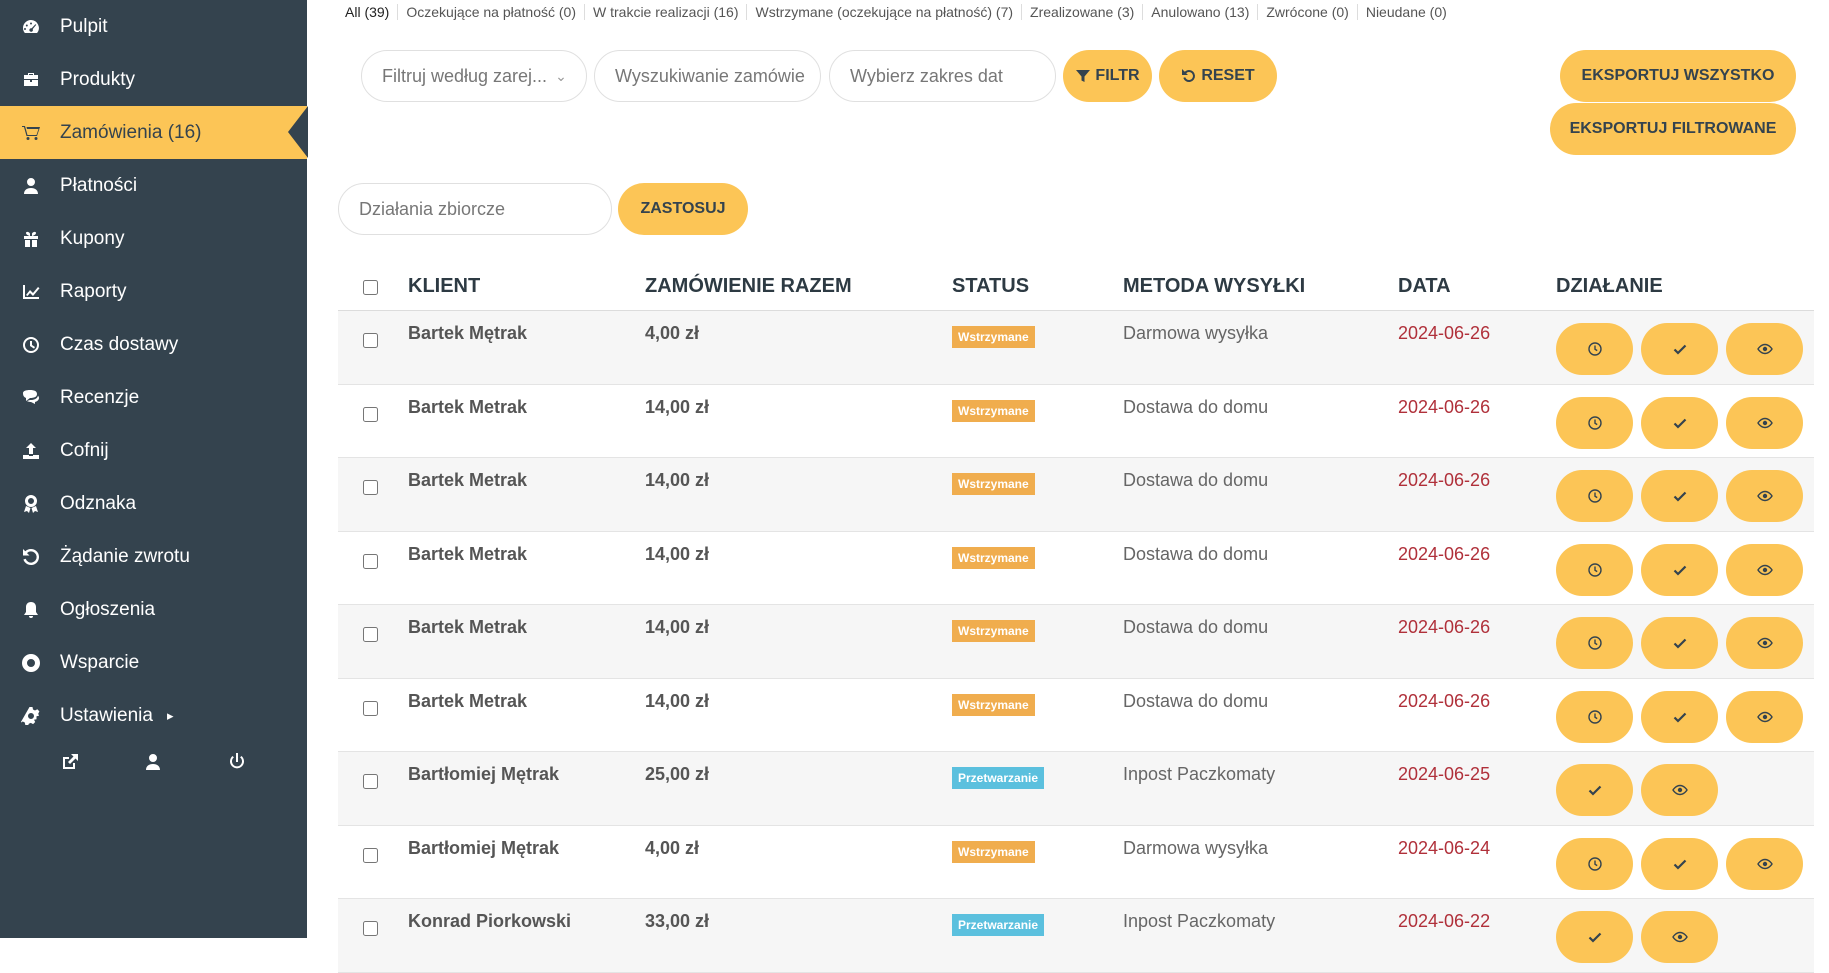 This screenshot has width=1829, height=973. I want to click on client-name: Konrad Piorkowski, so click(526, 915).